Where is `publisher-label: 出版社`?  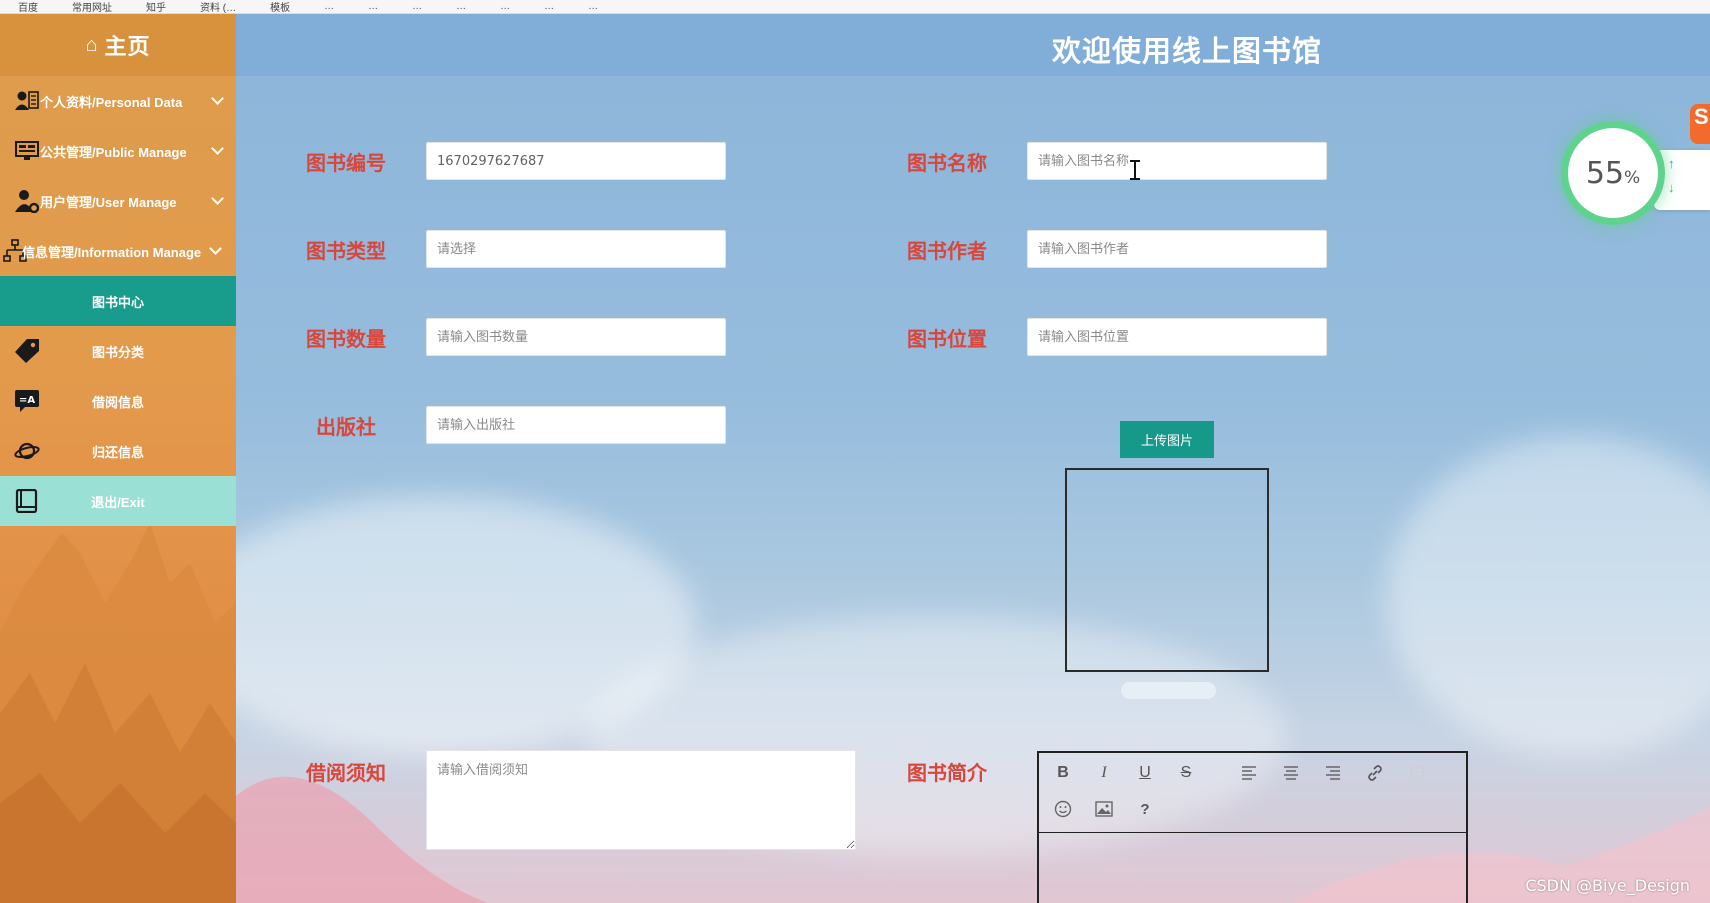 publisher-label: 出版社 is located at coordinates (346, 427).